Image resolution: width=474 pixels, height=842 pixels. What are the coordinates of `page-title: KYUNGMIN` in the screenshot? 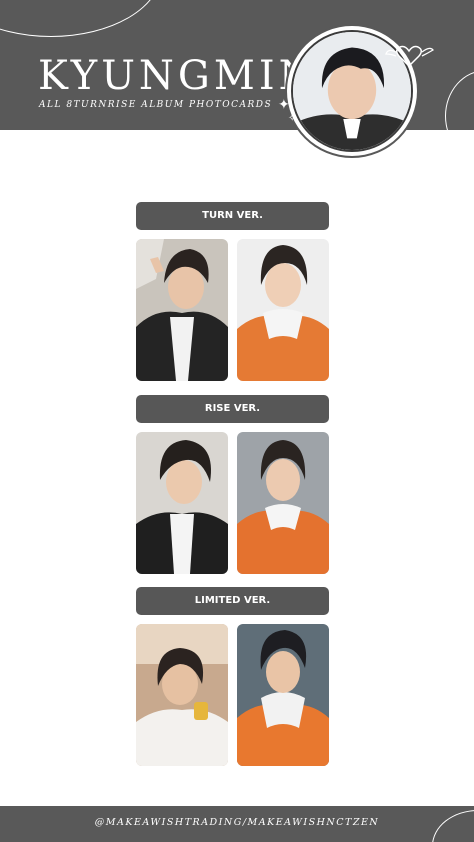 It's located at (178, 76).